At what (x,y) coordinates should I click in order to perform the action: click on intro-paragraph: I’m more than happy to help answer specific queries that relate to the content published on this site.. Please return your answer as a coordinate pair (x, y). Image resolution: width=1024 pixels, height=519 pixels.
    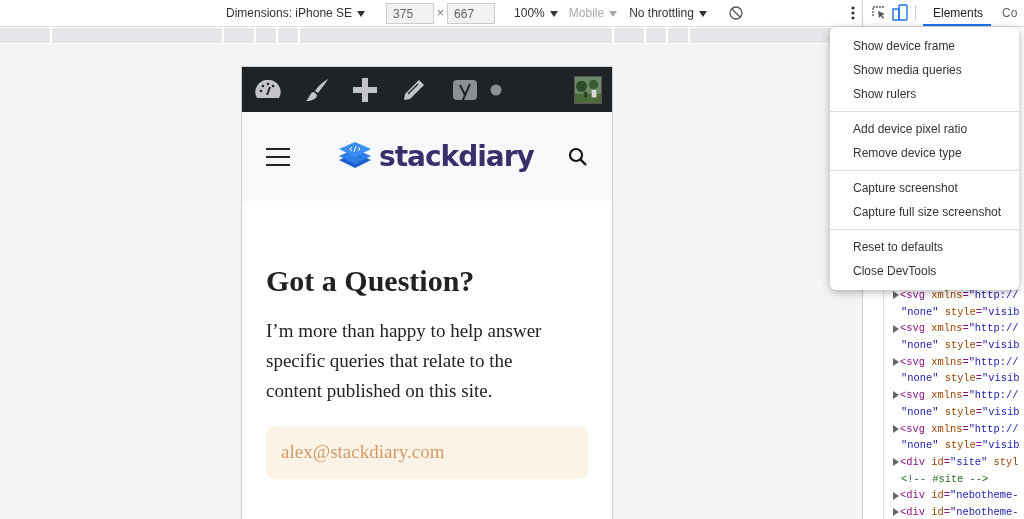
    Looking at the image, I should click on (404, 361).